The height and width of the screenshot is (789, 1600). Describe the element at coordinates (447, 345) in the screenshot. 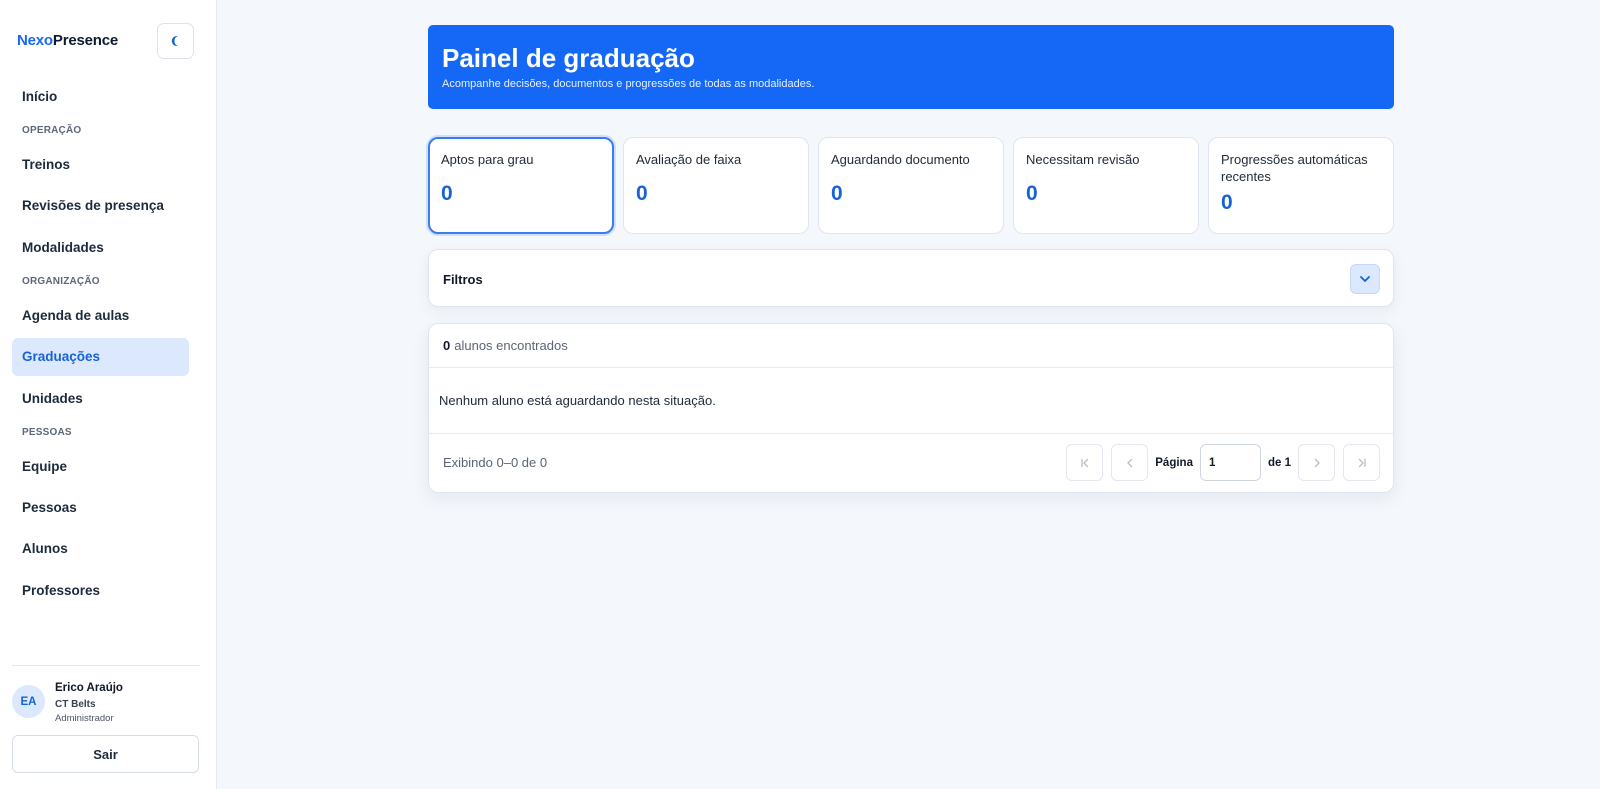

I see `results-count-number: 0` at that location.